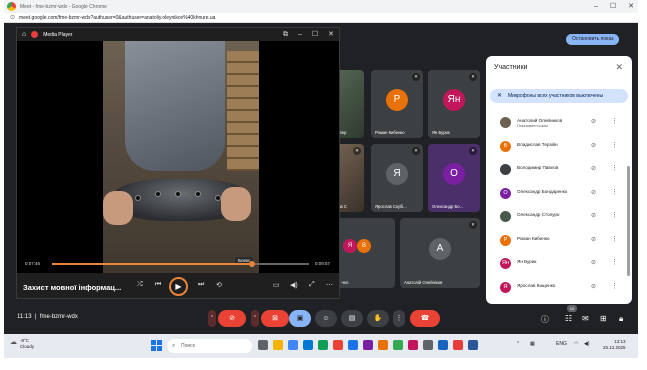 The height and width of the screenshot is (370, 647). I want to click on taskbar-search: ⌕ Поиск, so click(209, 346).